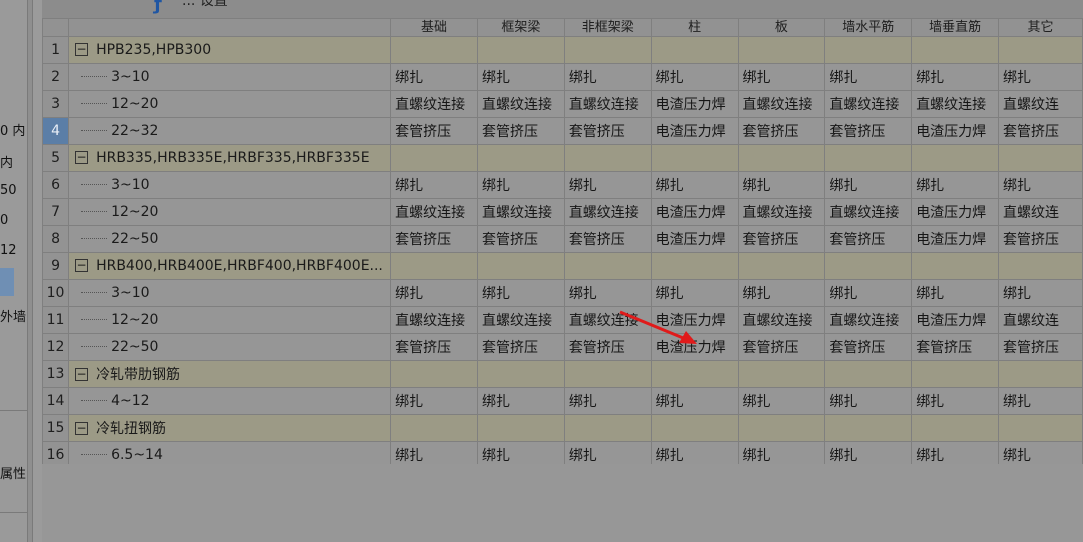 This screenshot has height=542, width=1083. I want to click on row-number: 1, so click(56, 50).